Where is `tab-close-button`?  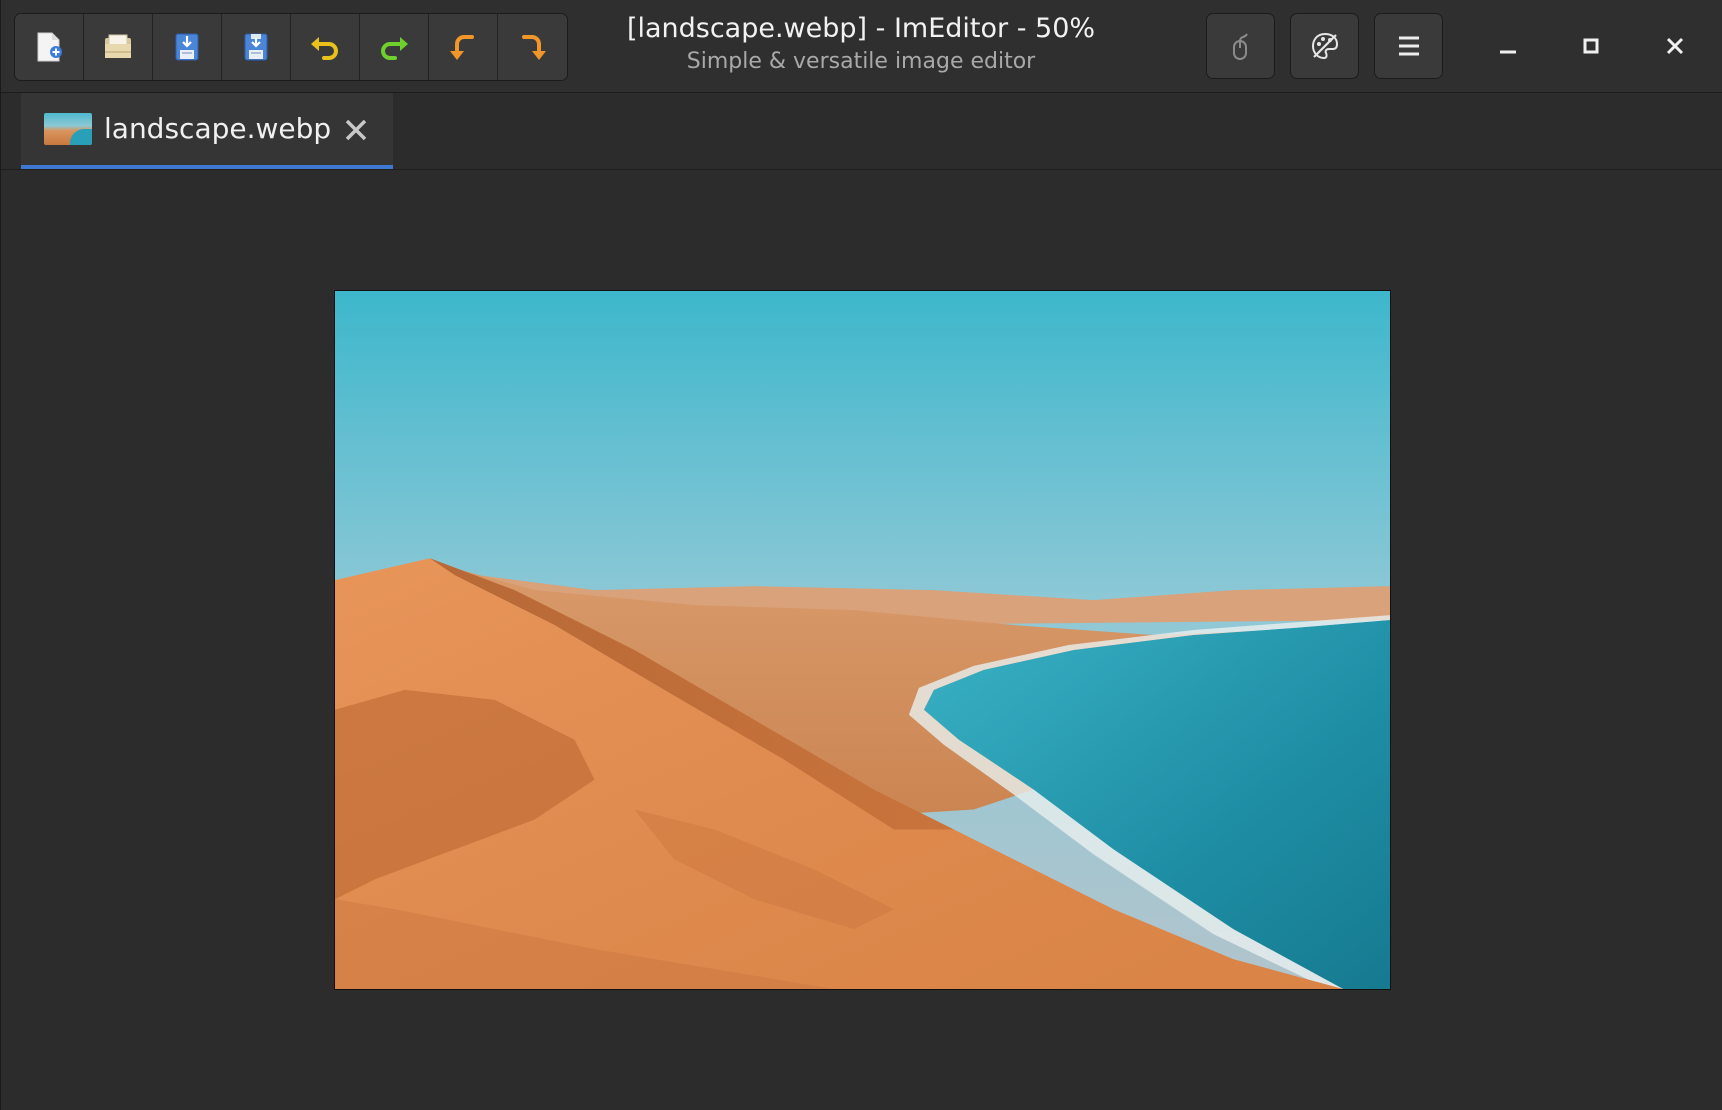
tab-close-button is located at coordinates (356, 130).